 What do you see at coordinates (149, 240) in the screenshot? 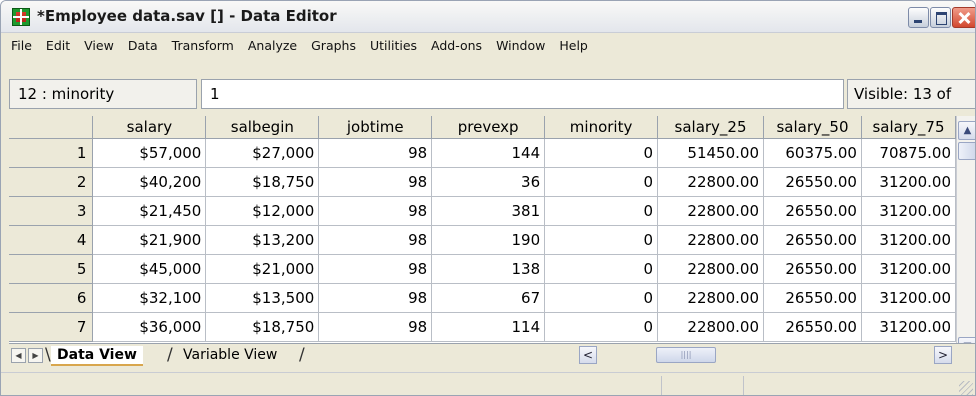
I see `data-cell: $21,900` at bounding box center [149, 240].